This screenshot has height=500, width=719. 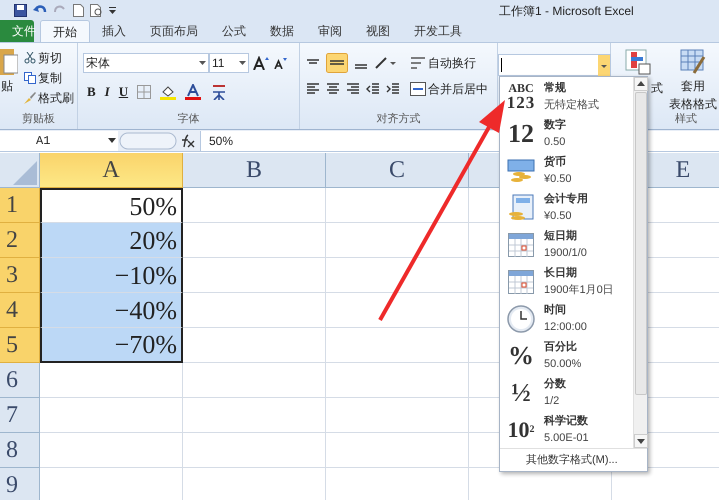 I want to click on money-icon, so click(x=521, y=171).